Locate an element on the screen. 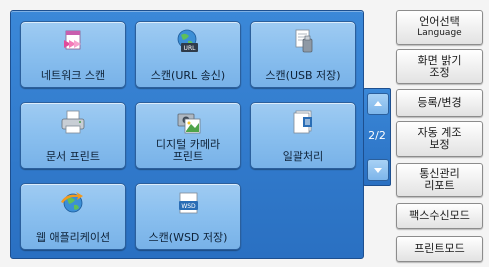  batch-process-icon is located at coordinates (303, 122).